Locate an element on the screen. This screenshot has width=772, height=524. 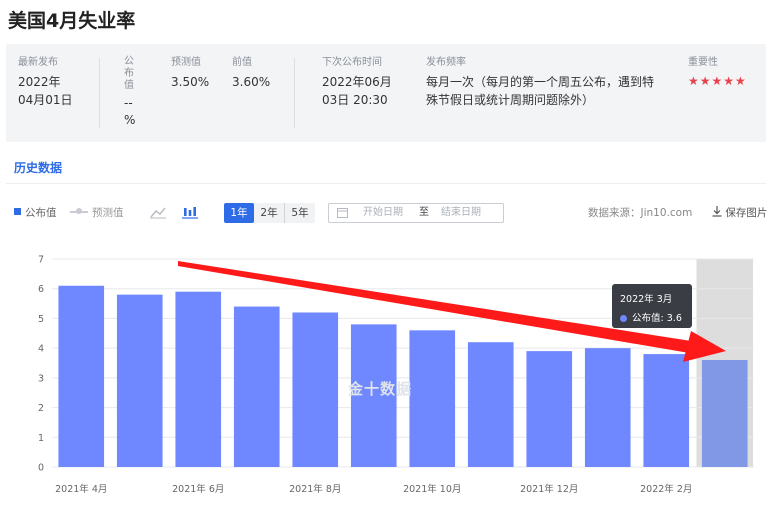
release-date-block: 最新发布 2022年 04月01日 is located at coordinates (58, 82).